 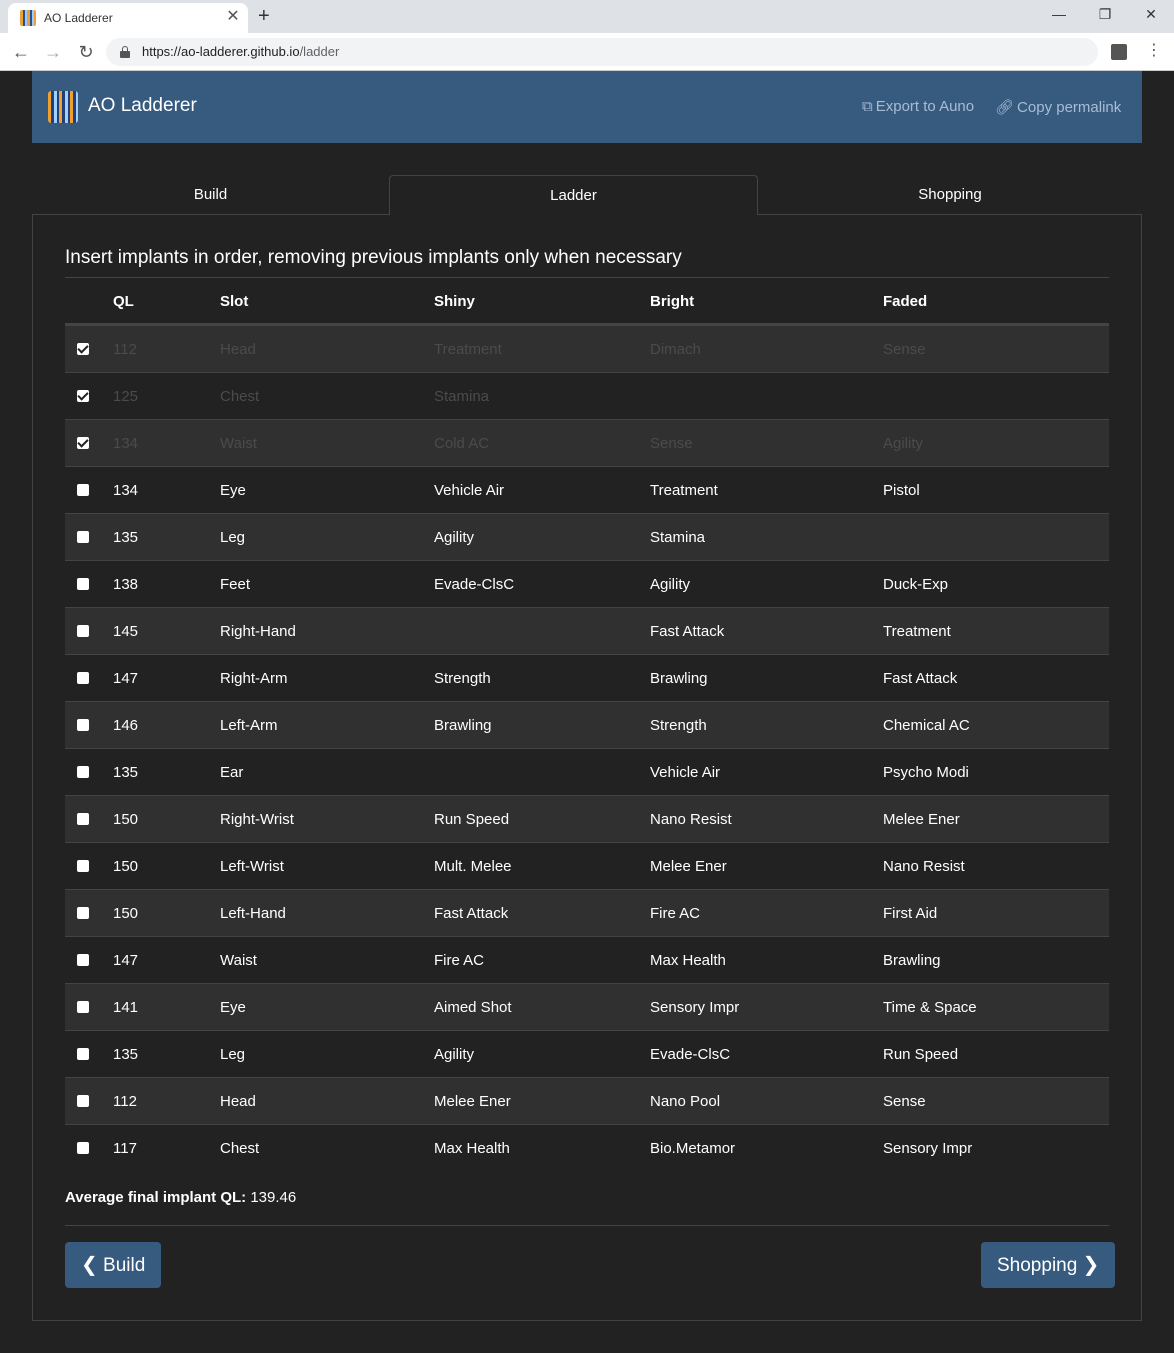 I want to click on reload-icon: ↻, so click(x=86, y=52).